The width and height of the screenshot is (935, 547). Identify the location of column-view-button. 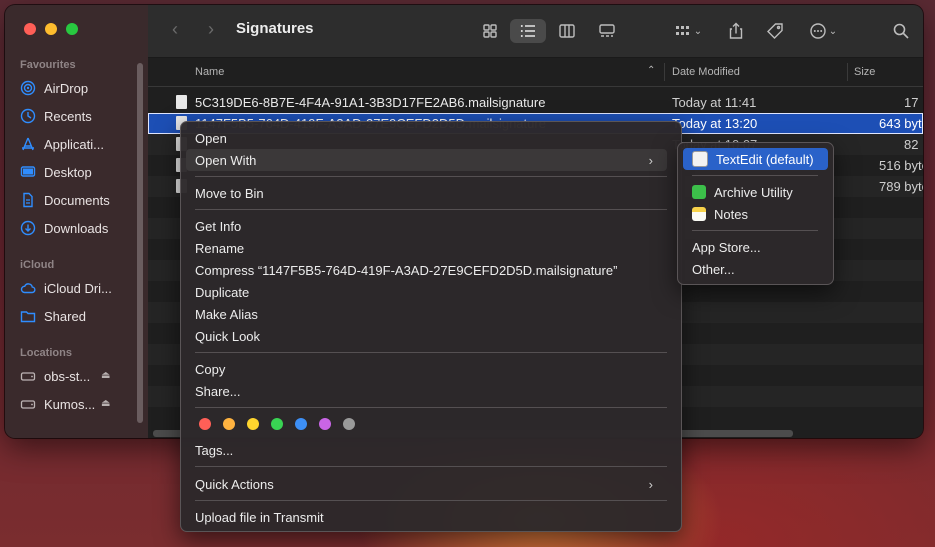
(567, 31).